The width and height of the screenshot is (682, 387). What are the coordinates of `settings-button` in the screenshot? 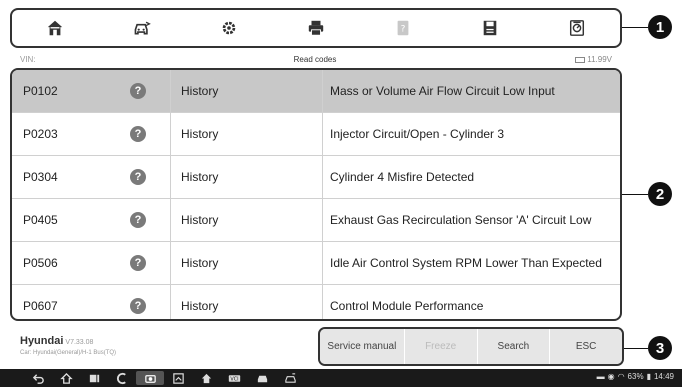 It's located at (229, 28).